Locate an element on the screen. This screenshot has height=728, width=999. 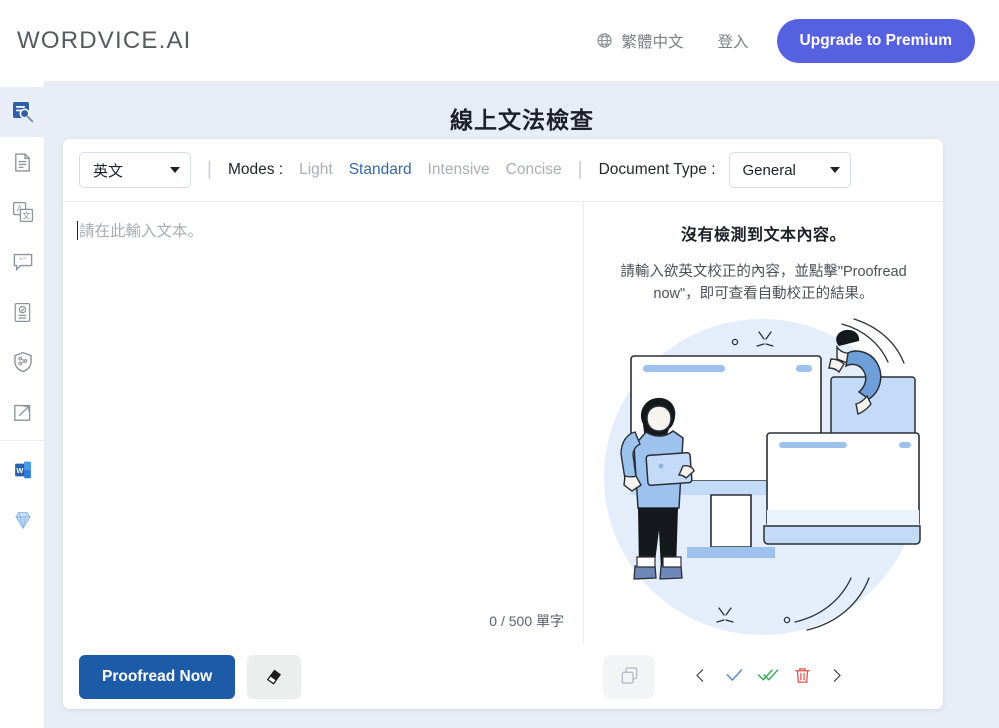
proofread-search-icon is located at coordinates (23, 112).